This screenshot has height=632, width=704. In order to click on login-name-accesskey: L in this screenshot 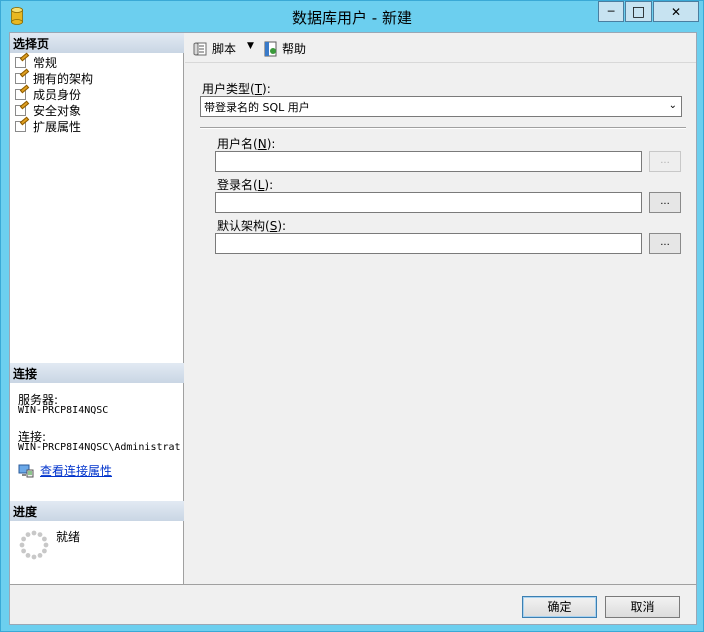, I will do `click(261, 185)`.